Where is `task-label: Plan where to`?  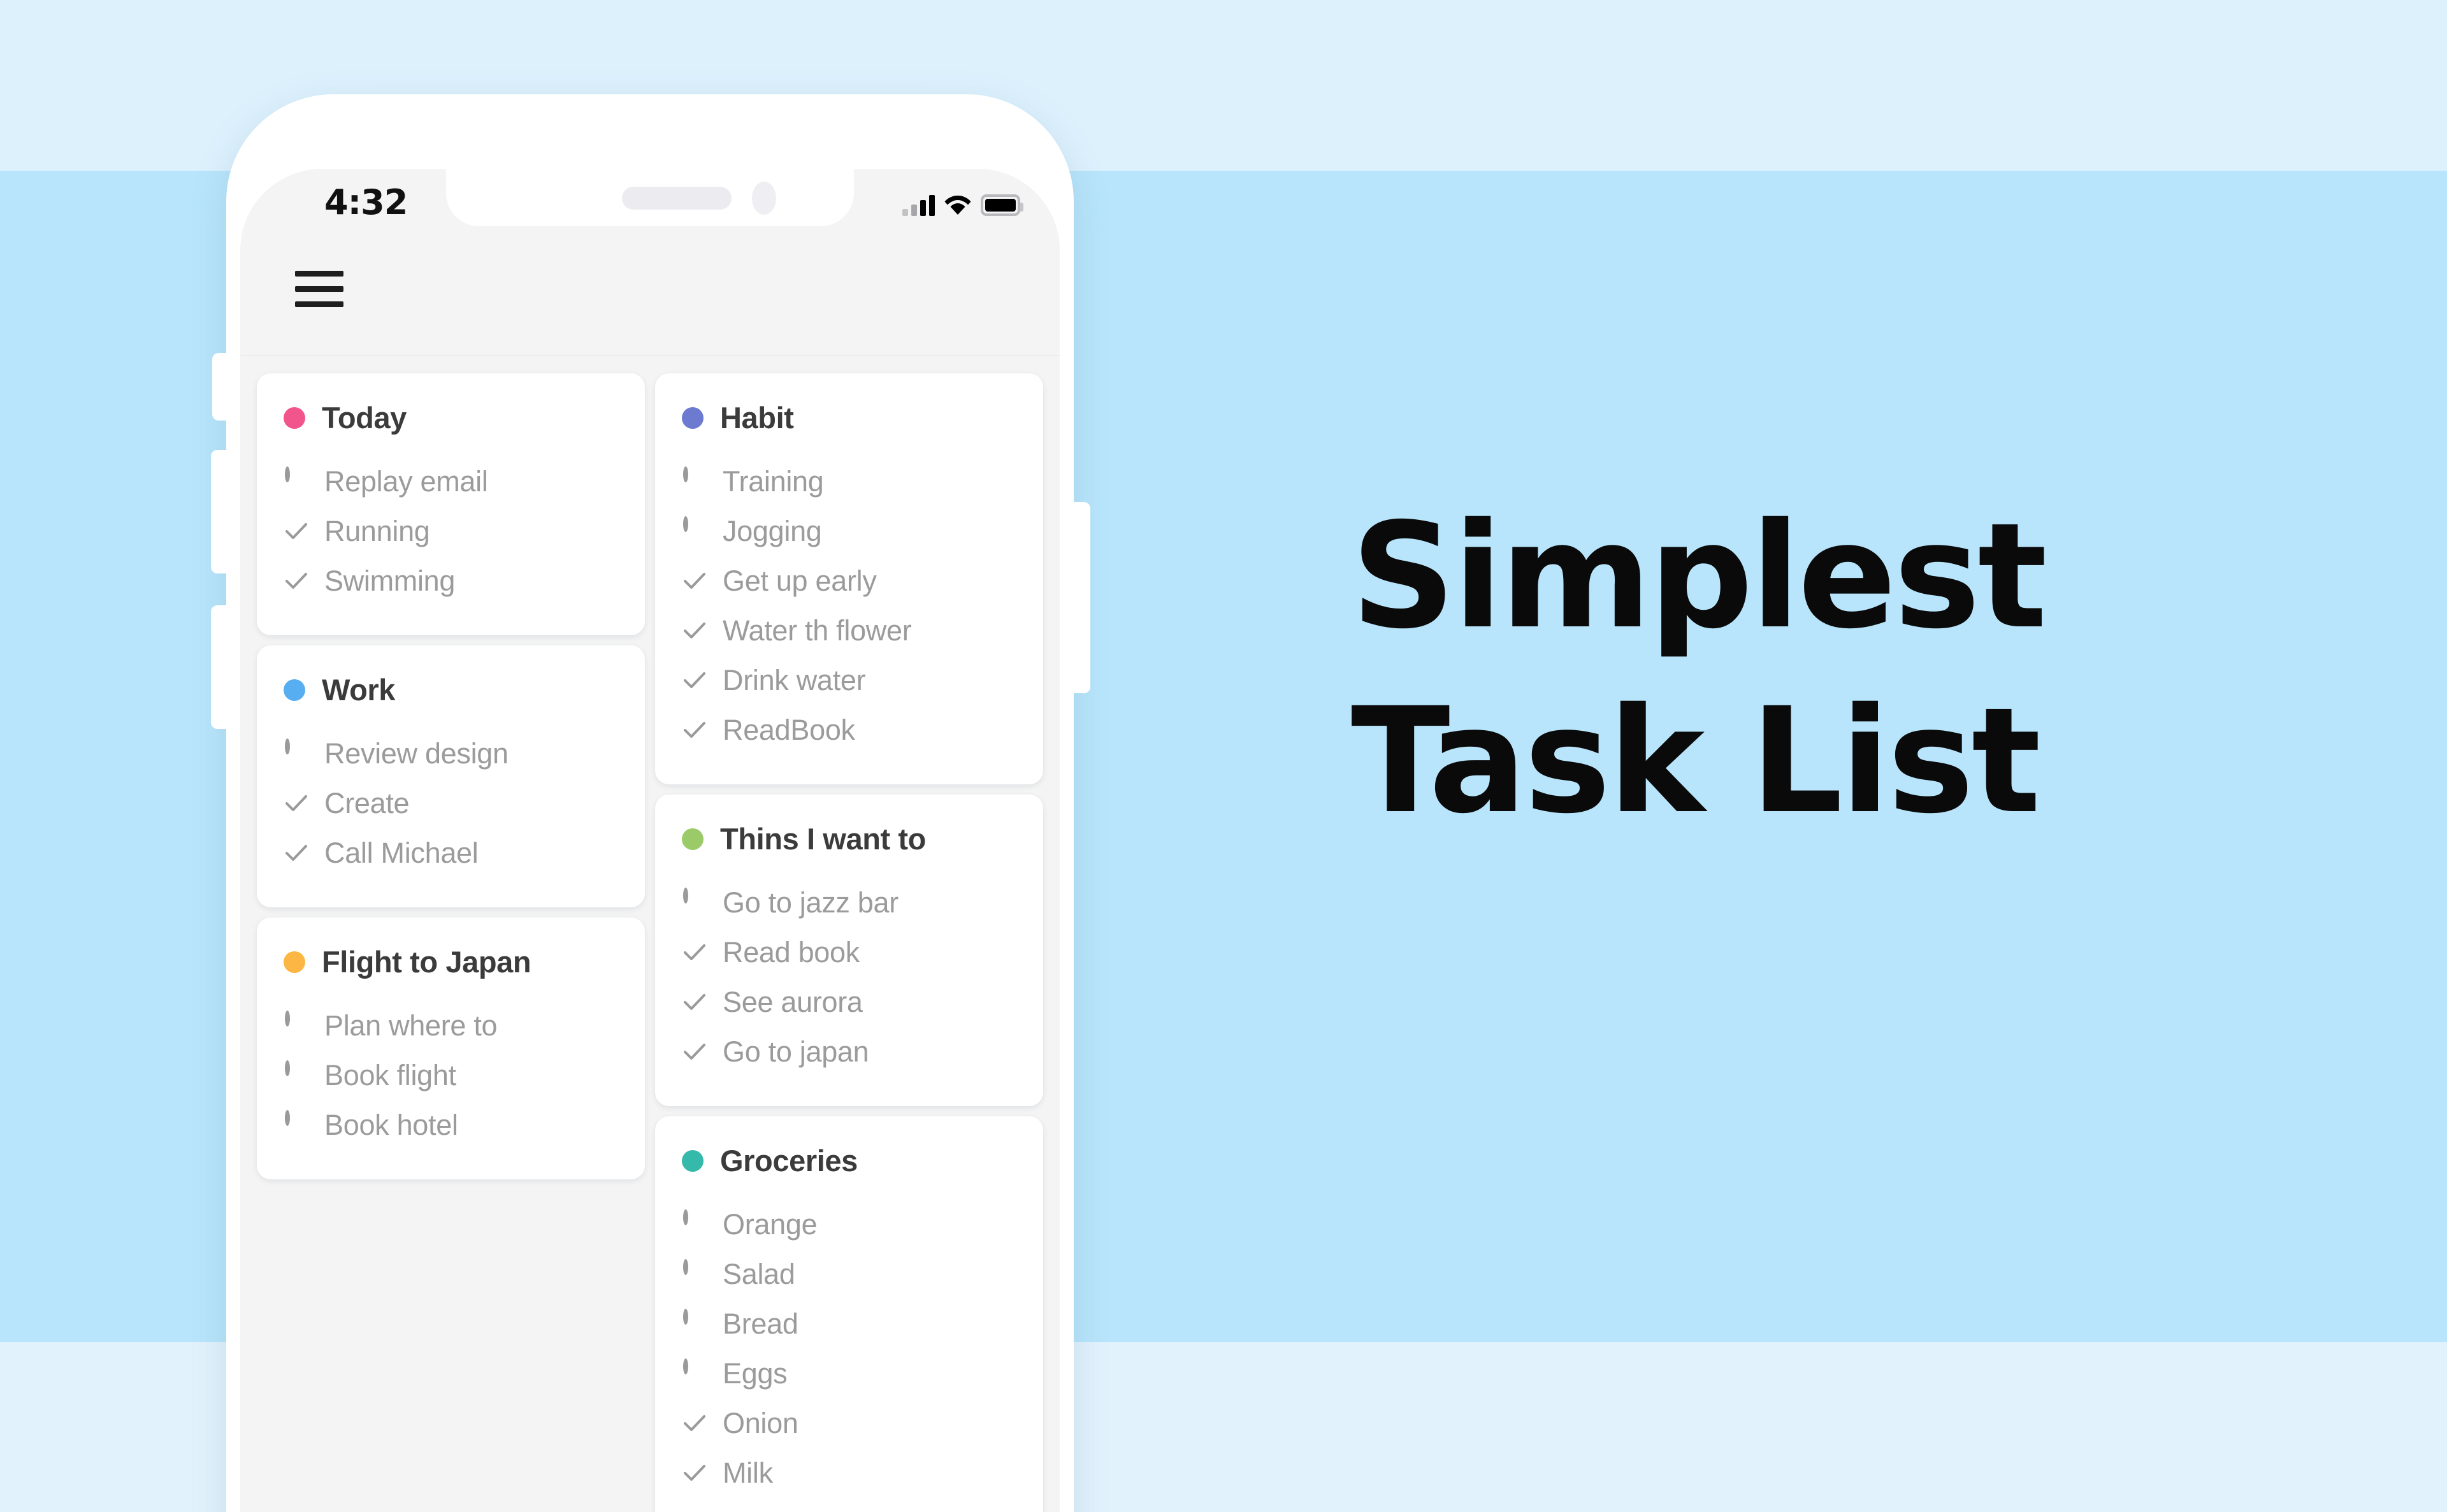
task-label: Plan where to is located at coordinates (411, 1025).